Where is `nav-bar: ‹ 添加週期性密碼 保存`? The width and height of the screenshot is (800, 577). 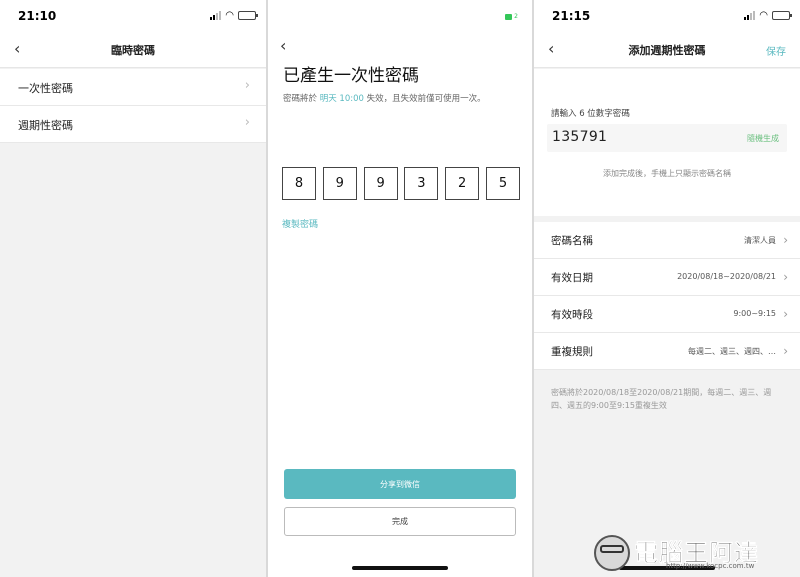
nav-bar: ‹ 添加週期性密碼 保存 is located at coordinates (667, 50).